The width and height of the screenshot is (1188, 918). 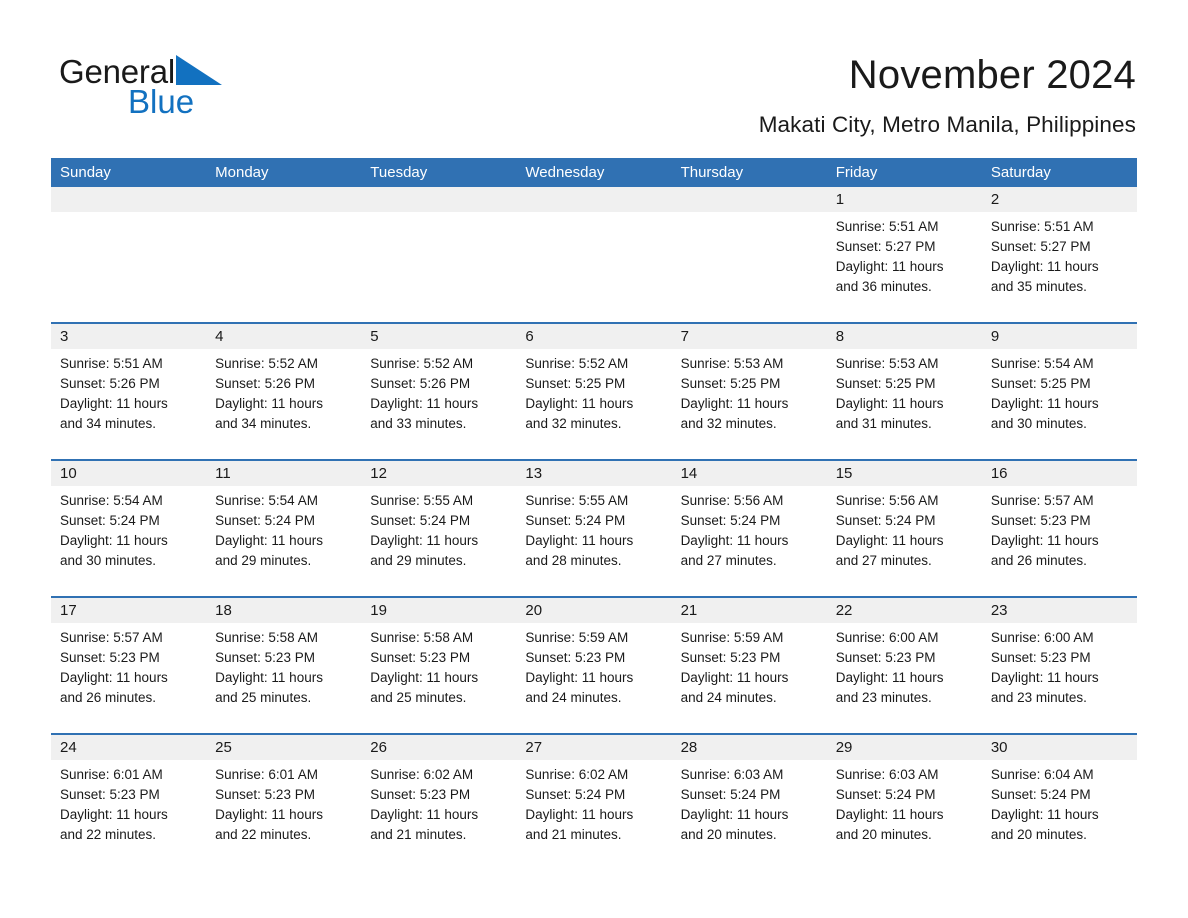 What do you see at coordinates (732, 363) in the screenshot?
I see `day-detail-line: Sunrise: 5:53 AM` at bounding box center [732, 363].